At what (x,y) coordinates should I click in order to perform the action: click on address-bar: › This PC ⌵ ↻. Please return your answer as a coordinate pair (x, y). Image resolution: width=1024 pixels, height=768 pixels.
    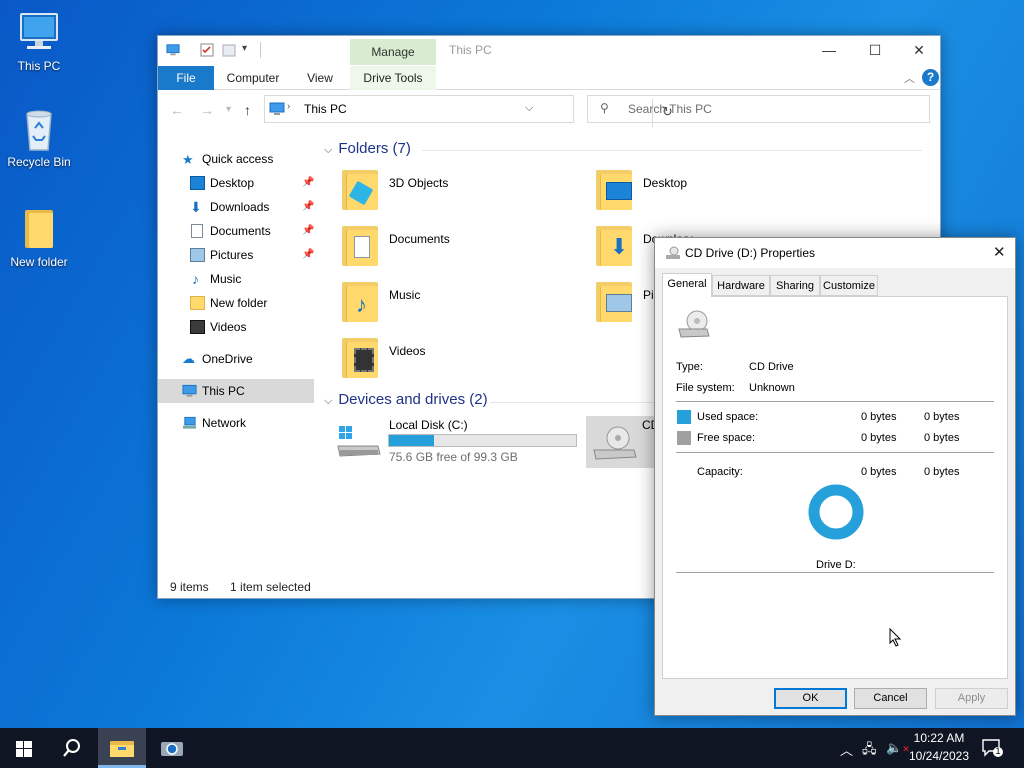
    Looking at the image, I should click on (468, 111).